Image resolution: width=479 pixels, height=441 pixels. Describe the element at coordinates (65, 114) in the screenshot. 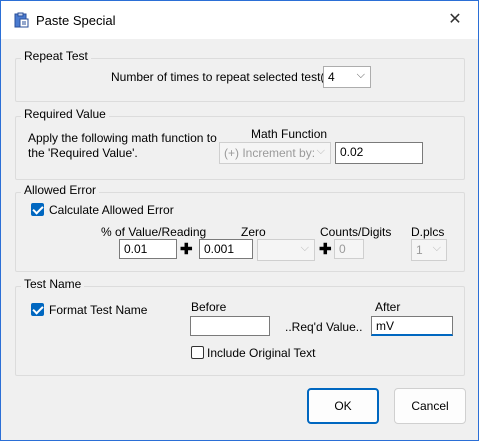

I see `required-value-legend: Required Value` at that location.